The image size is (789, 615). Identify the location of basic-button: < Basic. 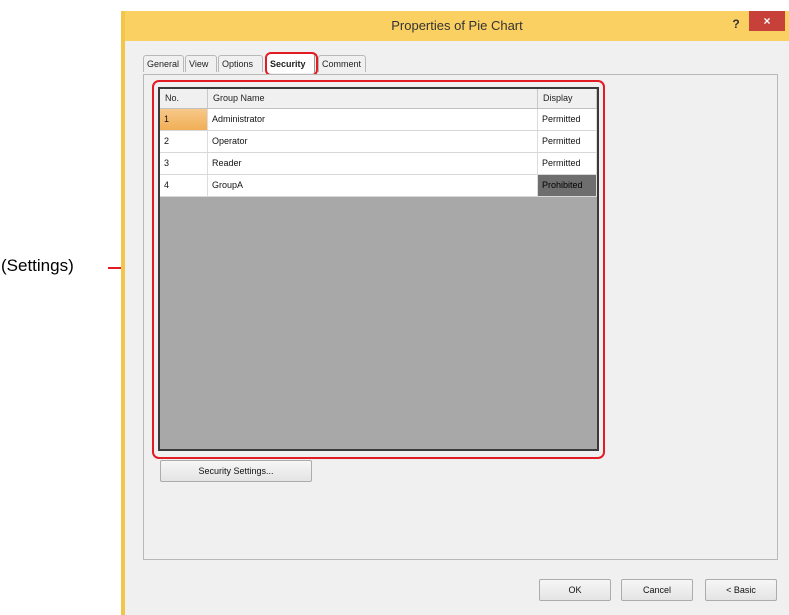
(741, 590).